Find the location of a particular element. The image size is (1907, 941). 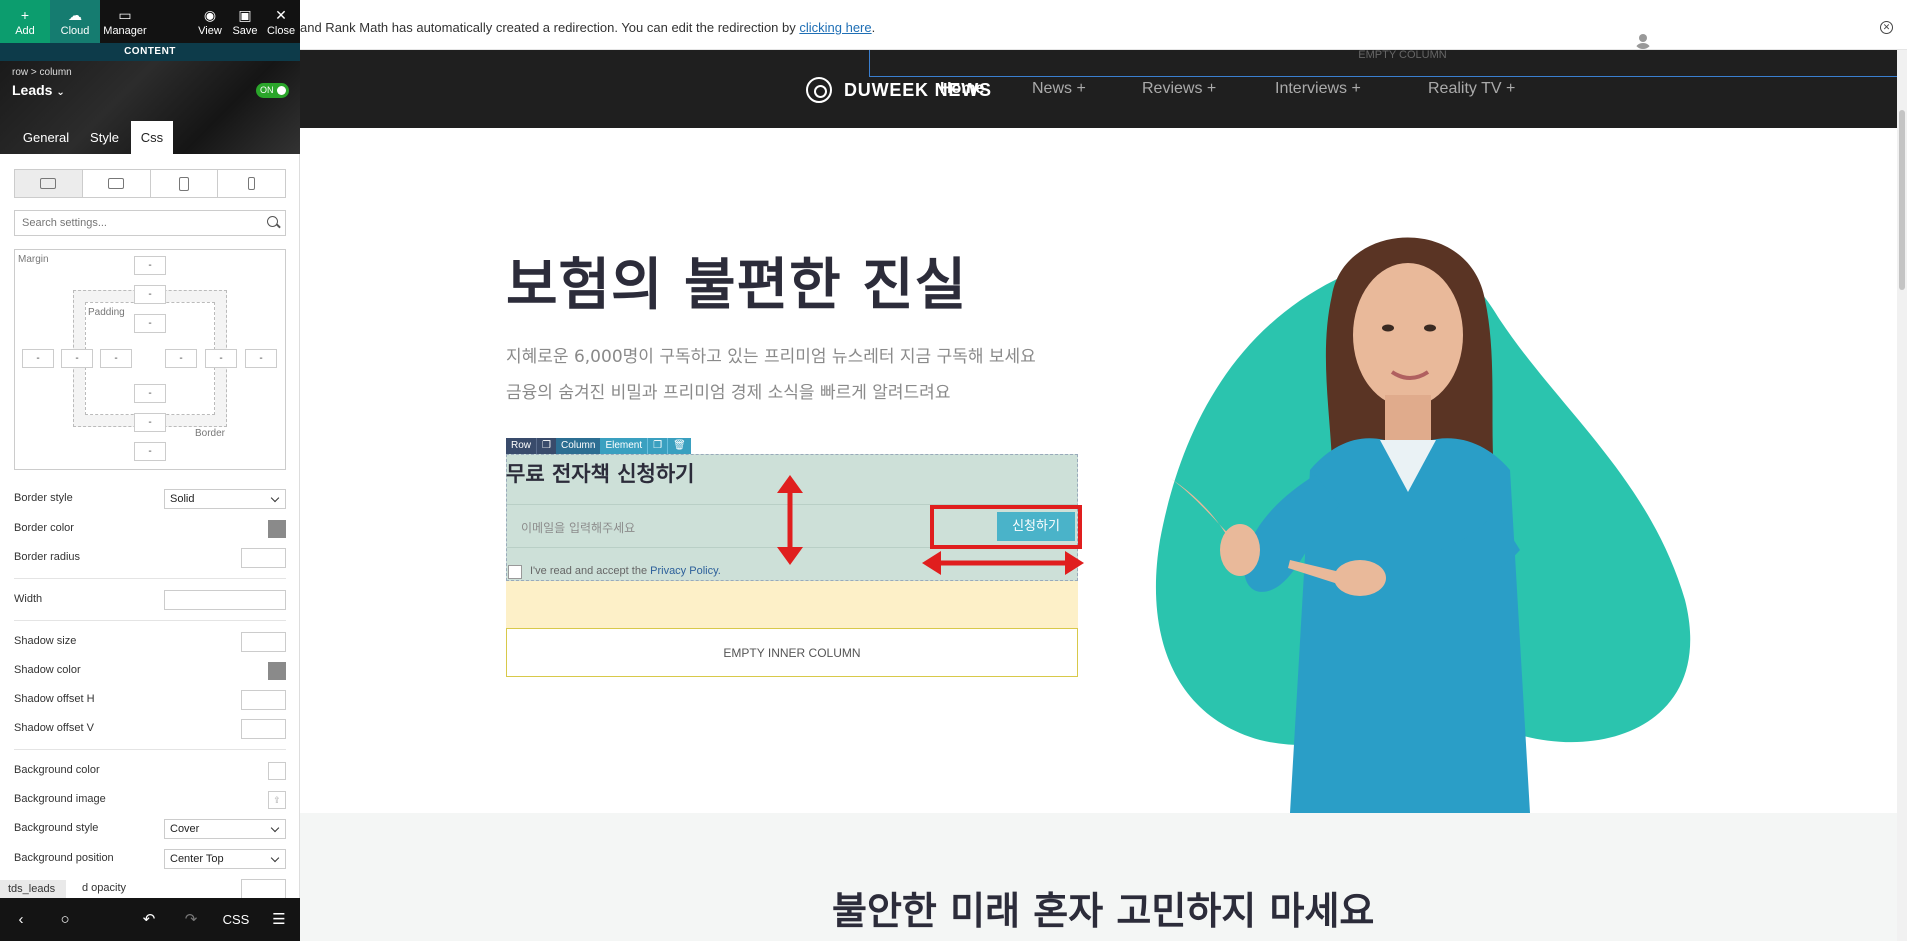

left-arrowhead is located at coordinates (931, 563).